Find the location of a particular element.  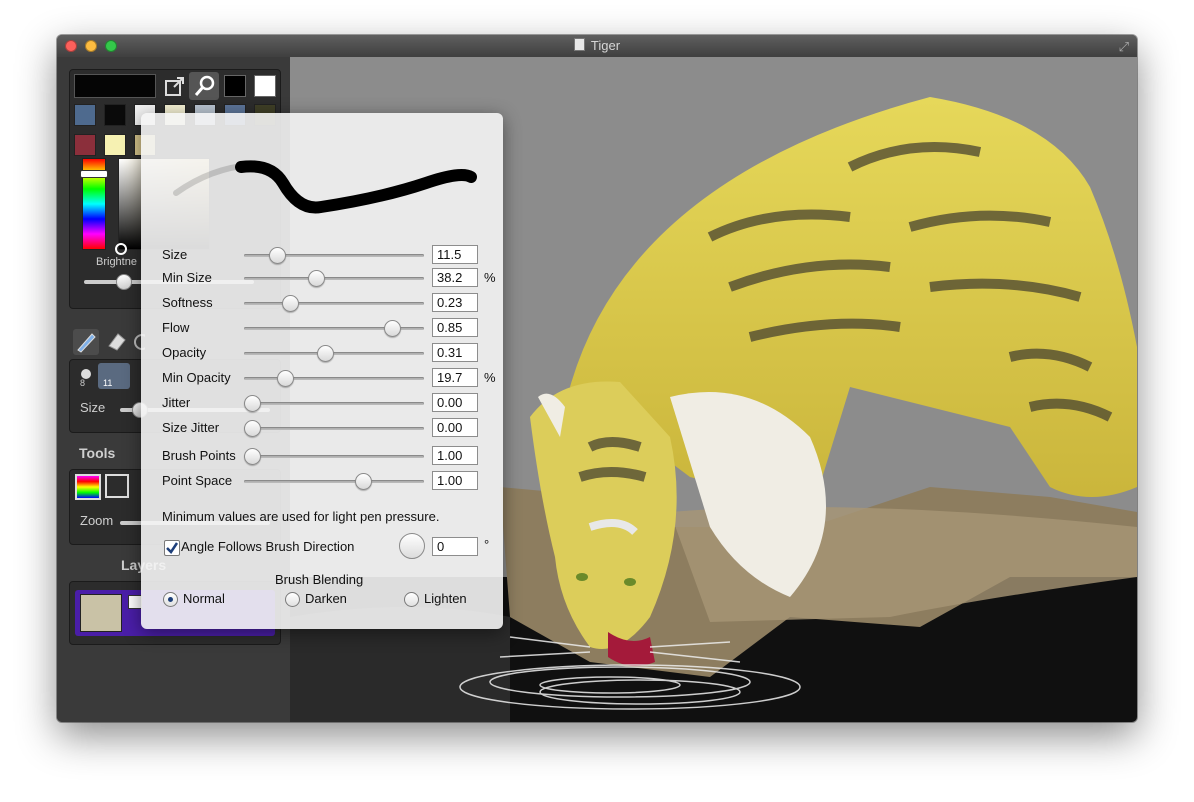

brush-stroke-preview is located at coordinates (325, 187).